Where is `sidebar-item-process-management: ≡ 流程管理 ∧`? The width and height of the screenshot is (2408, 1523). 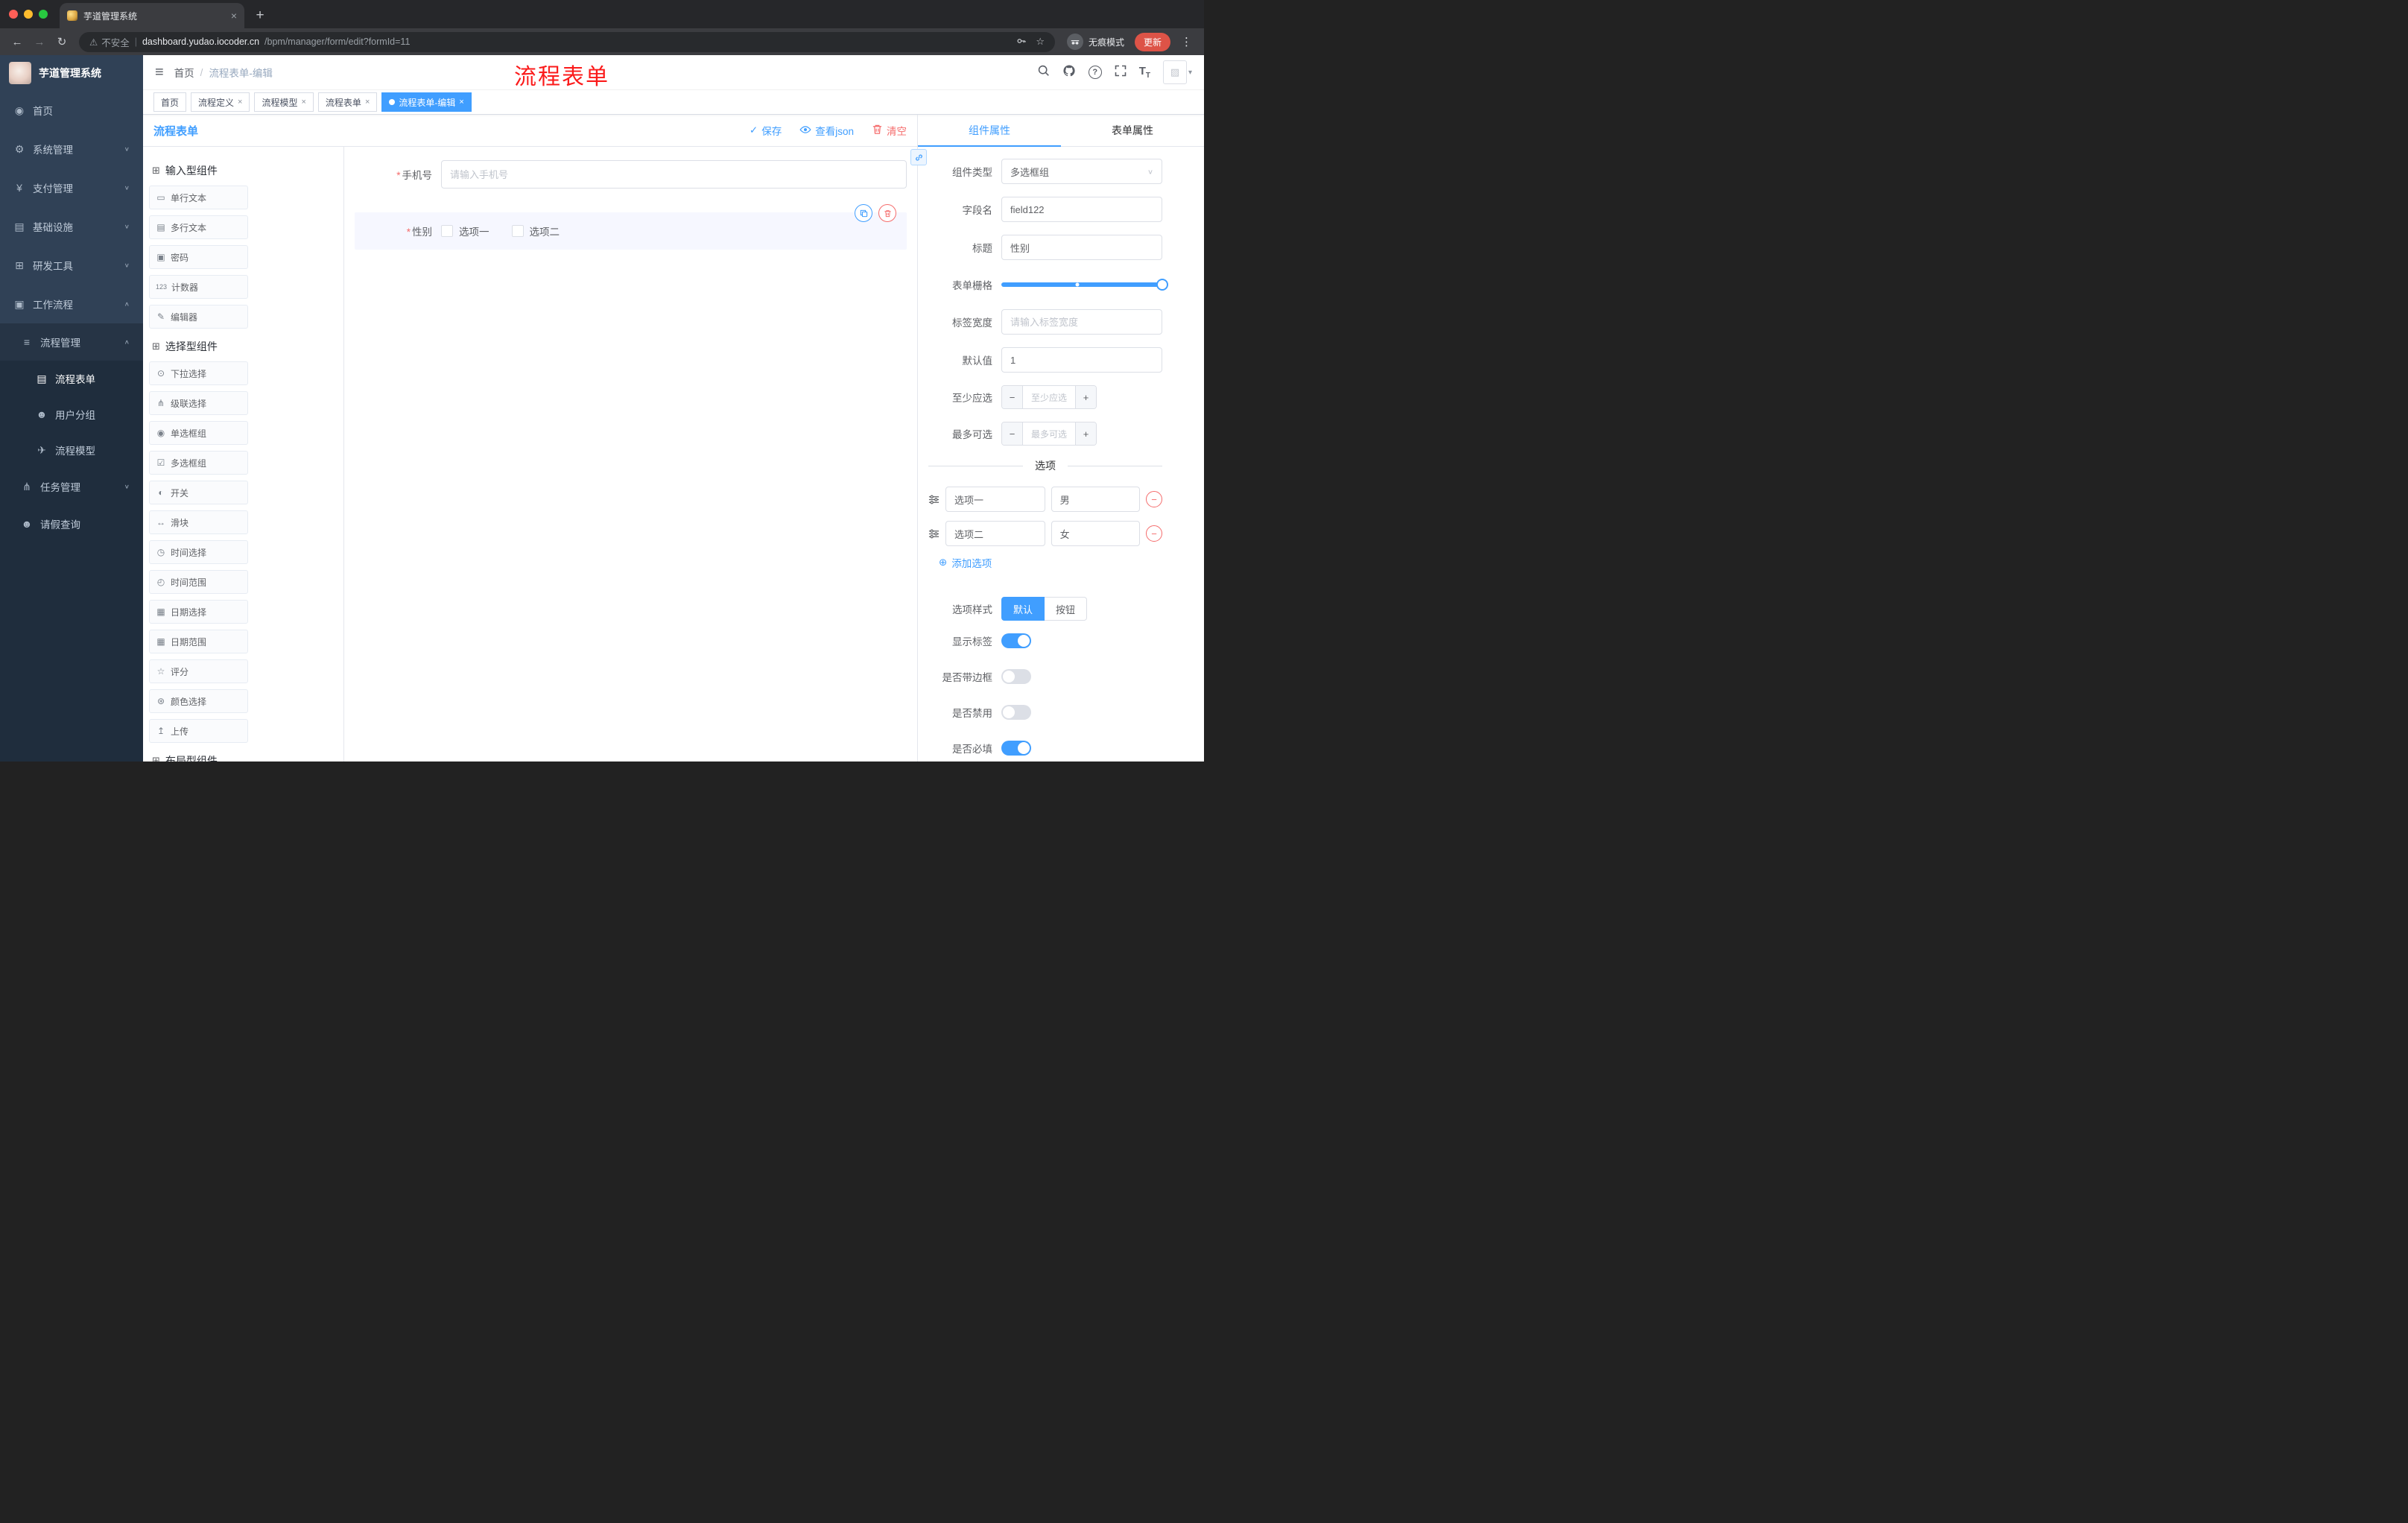 sidebar-item-process-management: ≡ 流程管理 ∧ is located at coordinates (71, 342).